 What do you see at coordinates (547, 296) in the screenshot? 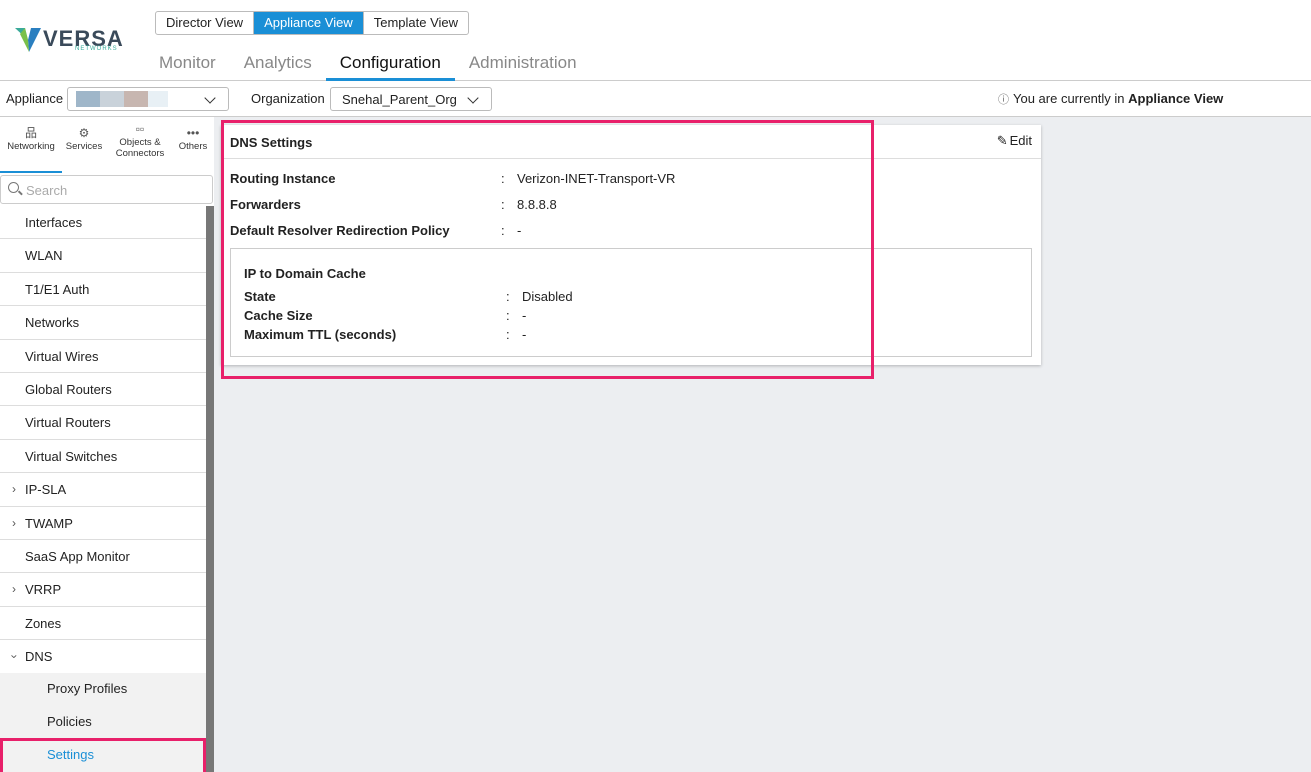
I see `field-value: Disabled` at bounding box center [547, 296].